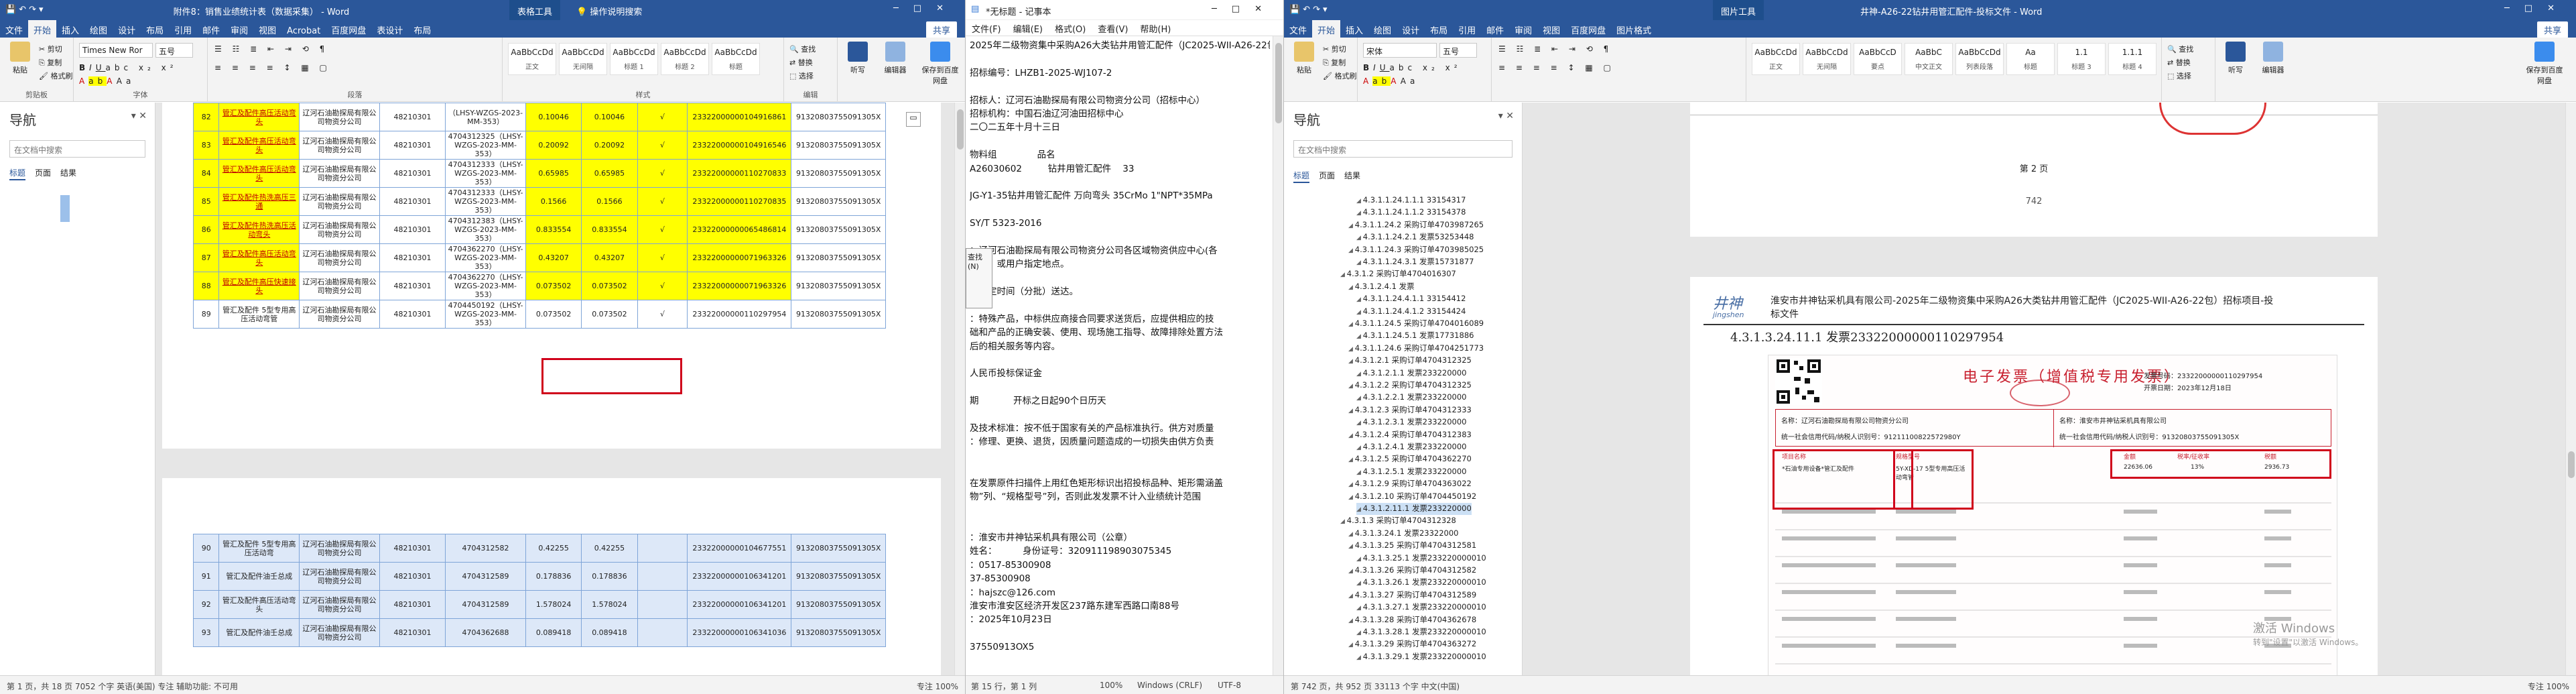 This screenshot has height=694, width=2576. I want to click on copy-button: ⎘ 复制, so click(55, 63).